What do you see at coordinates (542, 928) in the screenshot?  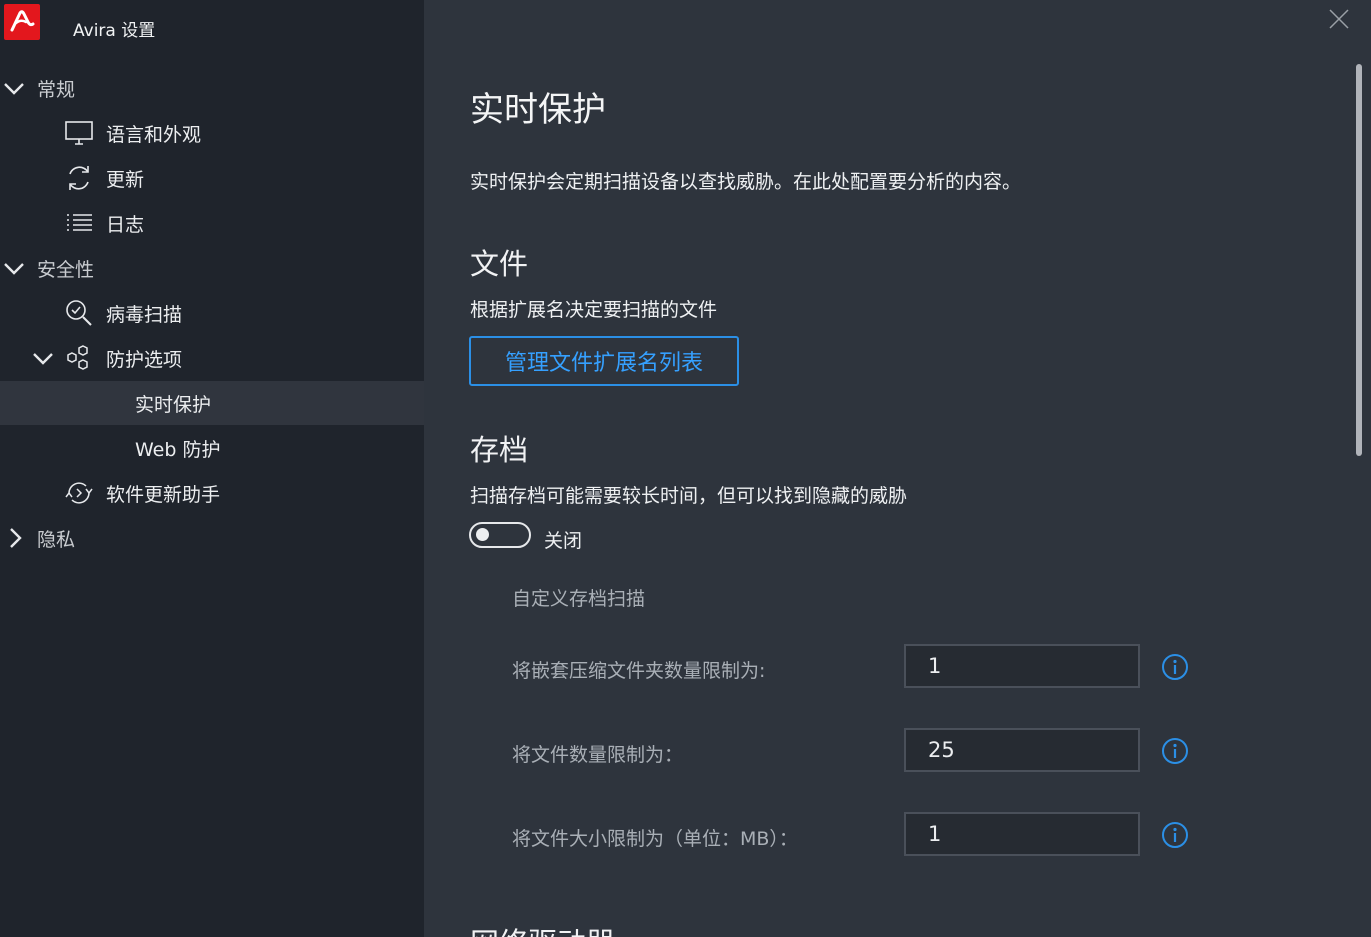 I see `network-drives-heading: 网络驱动器` at bounding box center [542, 928].